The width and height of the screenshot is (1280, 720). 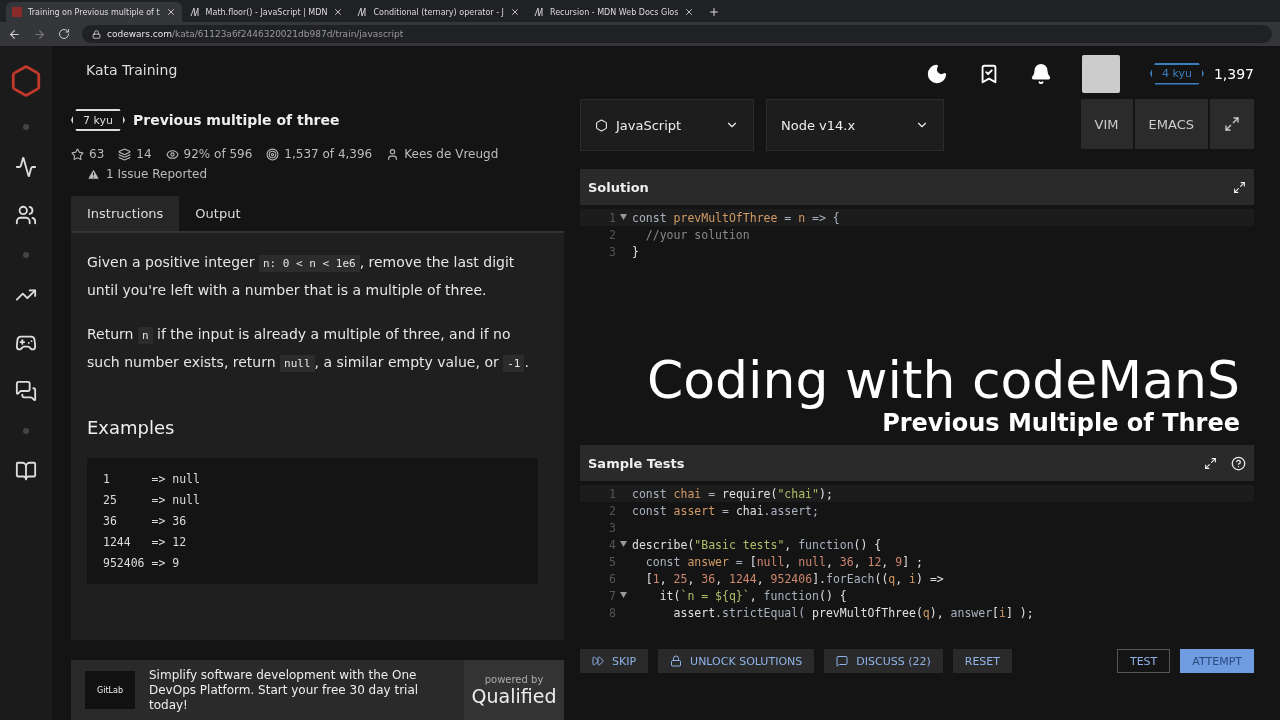 What do you see at coordinates (714, 12) in the screenshot?
I see `new-tab-icon` at bounding box center [714, 12].